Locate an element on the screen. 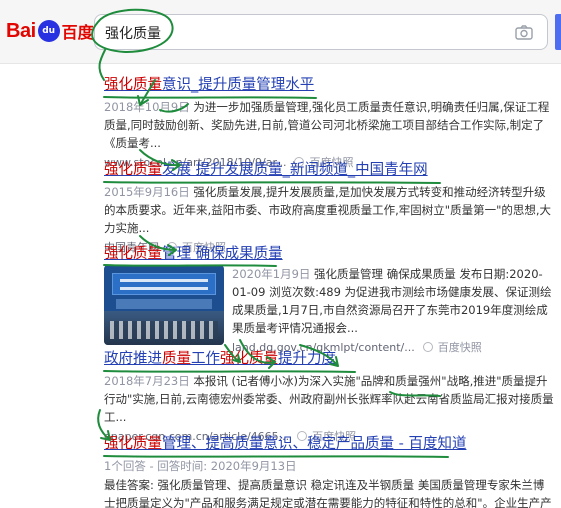 This screenshot has width=561, height=508. result-thumbnail-image is located at coordinates (164, 305).